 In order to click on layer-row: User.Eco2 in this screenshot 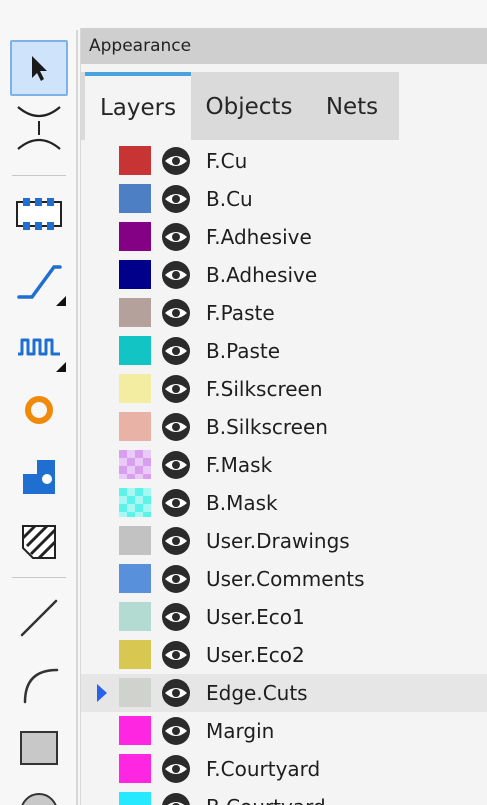, I will do `click(284, 655)`.